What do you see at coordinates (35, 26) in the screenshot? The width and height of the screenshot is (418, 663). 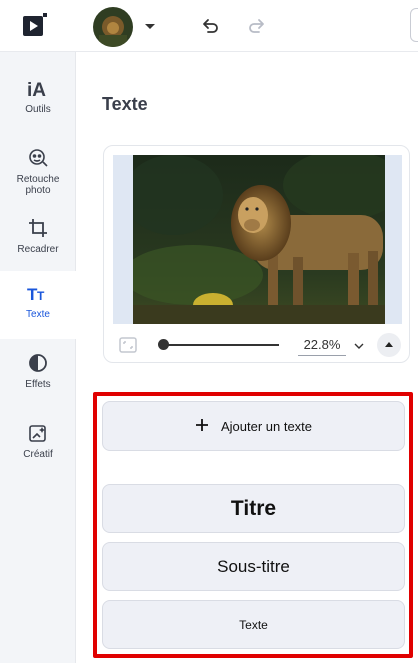 I see `play-logo-icon` at bounding box center [35, 26].